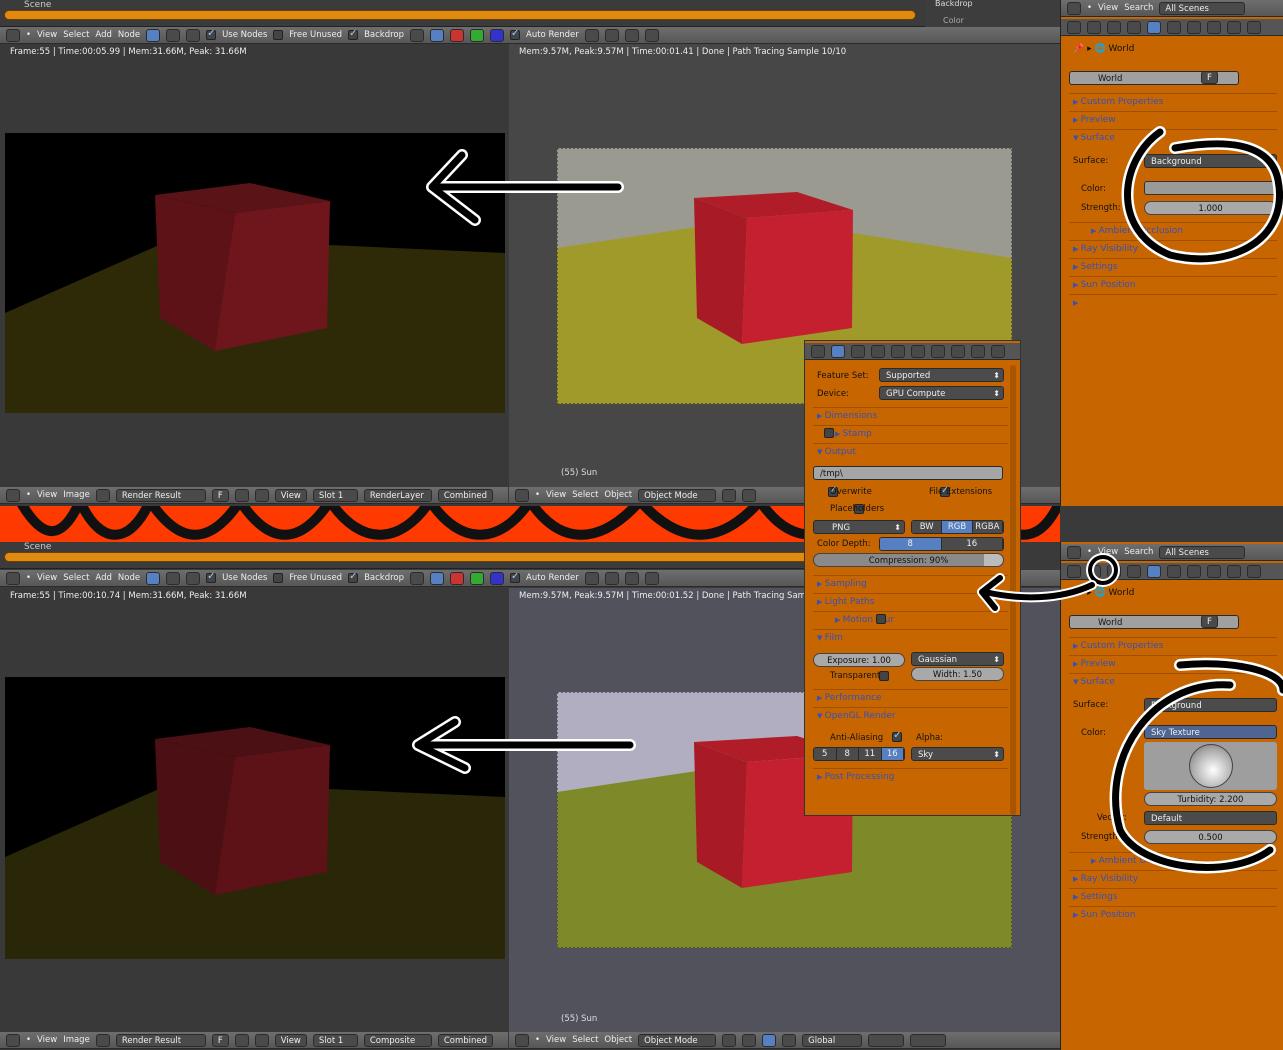 The width and height of the screenshot is (1283, 1050). I want to click on feature-set-dropdown: Supported, so click(941, 375).